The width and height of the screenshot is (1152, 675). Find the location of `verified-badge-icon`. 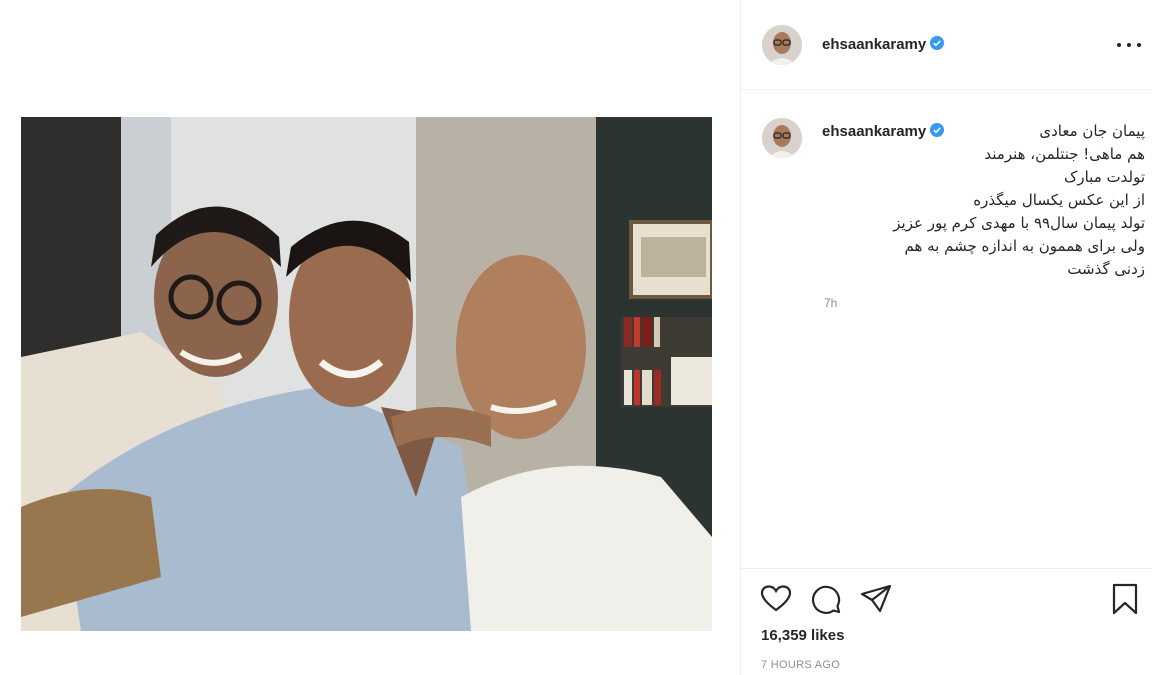

verified-badge-icon is located at coordinates (937, 43).